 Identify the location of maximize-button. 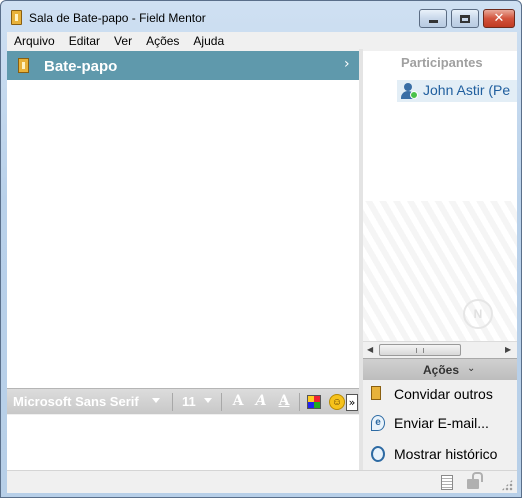
(465, 18).